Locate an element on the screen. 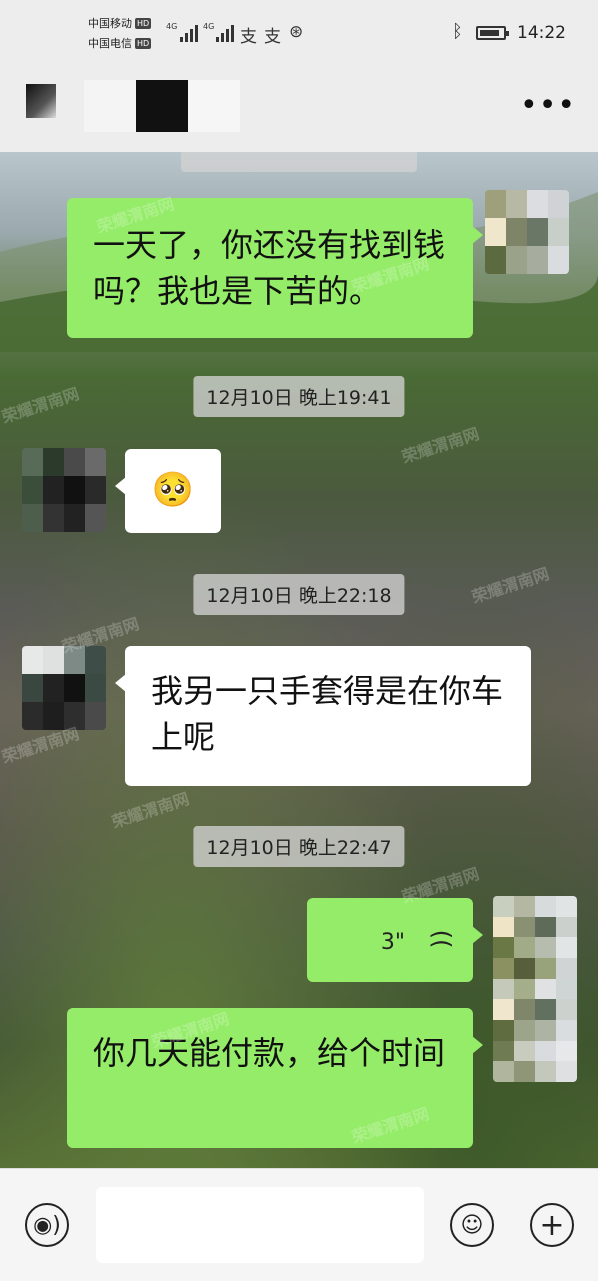  timestamp: 12月10日 晚上22:18 is located at coordinates (299, 594).